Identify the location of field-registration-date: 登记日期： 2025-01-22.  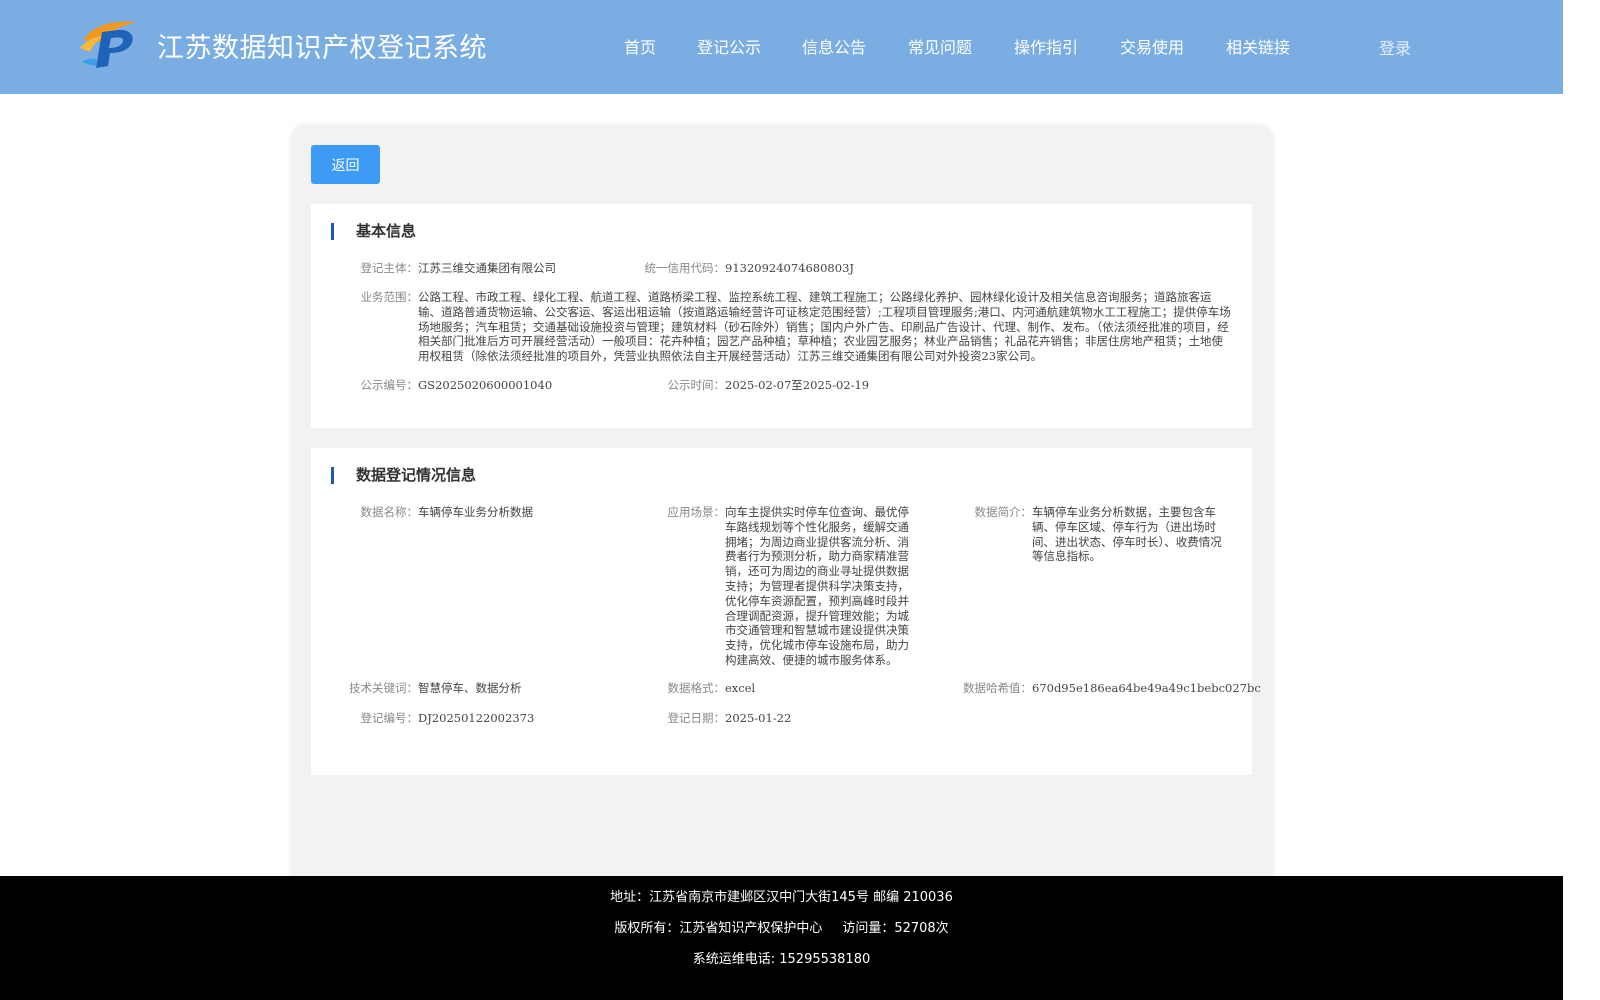
(791, 718).